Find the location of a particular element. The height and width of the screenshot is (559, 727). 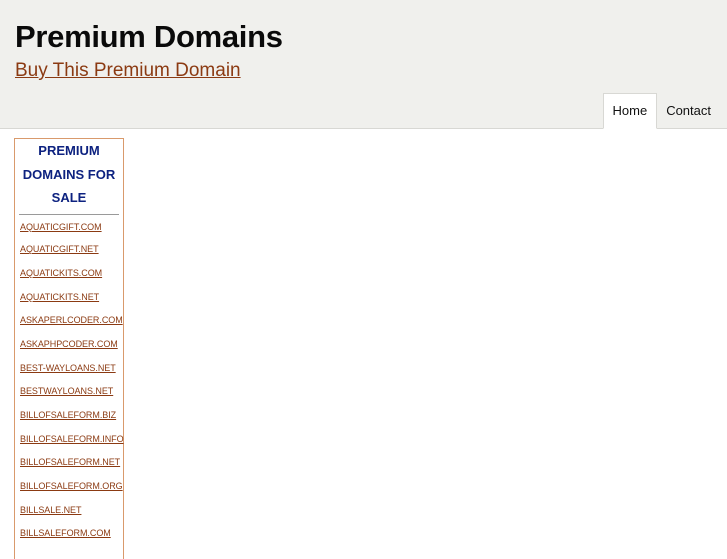

domain-link: BILLOFSALEFORM.ORG is located at coordinates (69, 487).